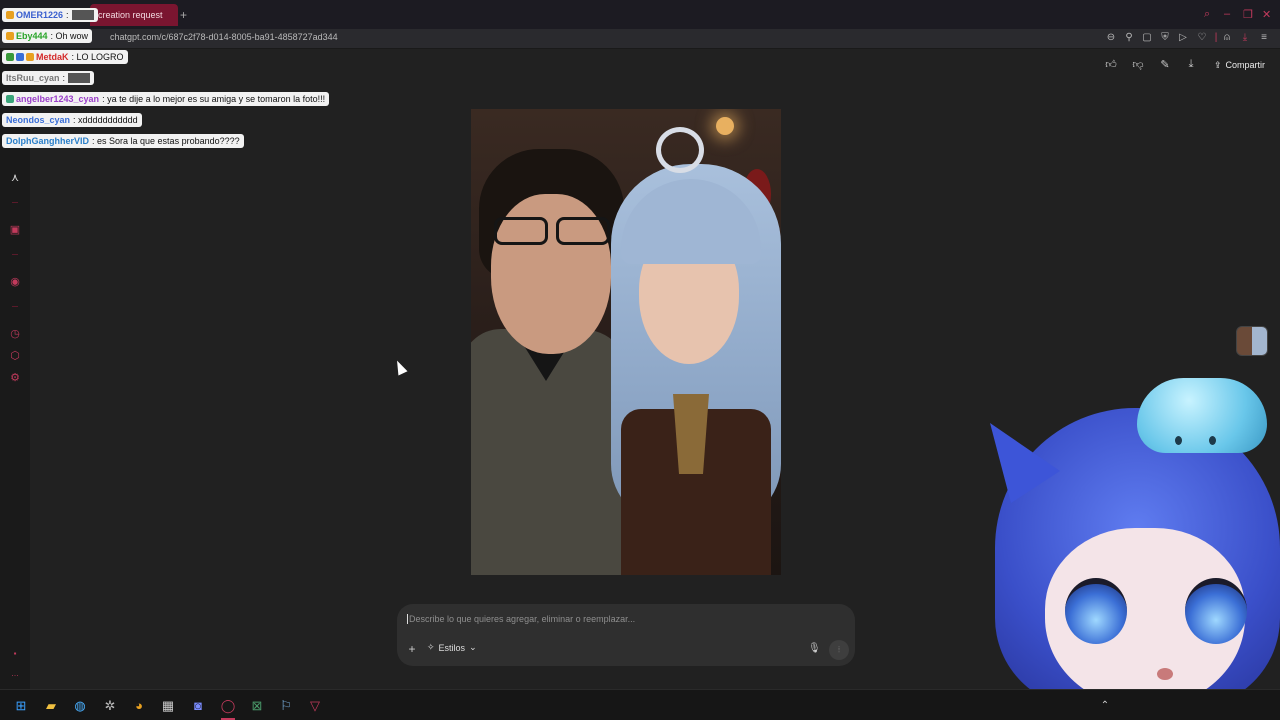  What do you see at coordinates (1227, 14) in the screenshot?
I see `minimize-icon: –` at bounding box center [1227, 14].